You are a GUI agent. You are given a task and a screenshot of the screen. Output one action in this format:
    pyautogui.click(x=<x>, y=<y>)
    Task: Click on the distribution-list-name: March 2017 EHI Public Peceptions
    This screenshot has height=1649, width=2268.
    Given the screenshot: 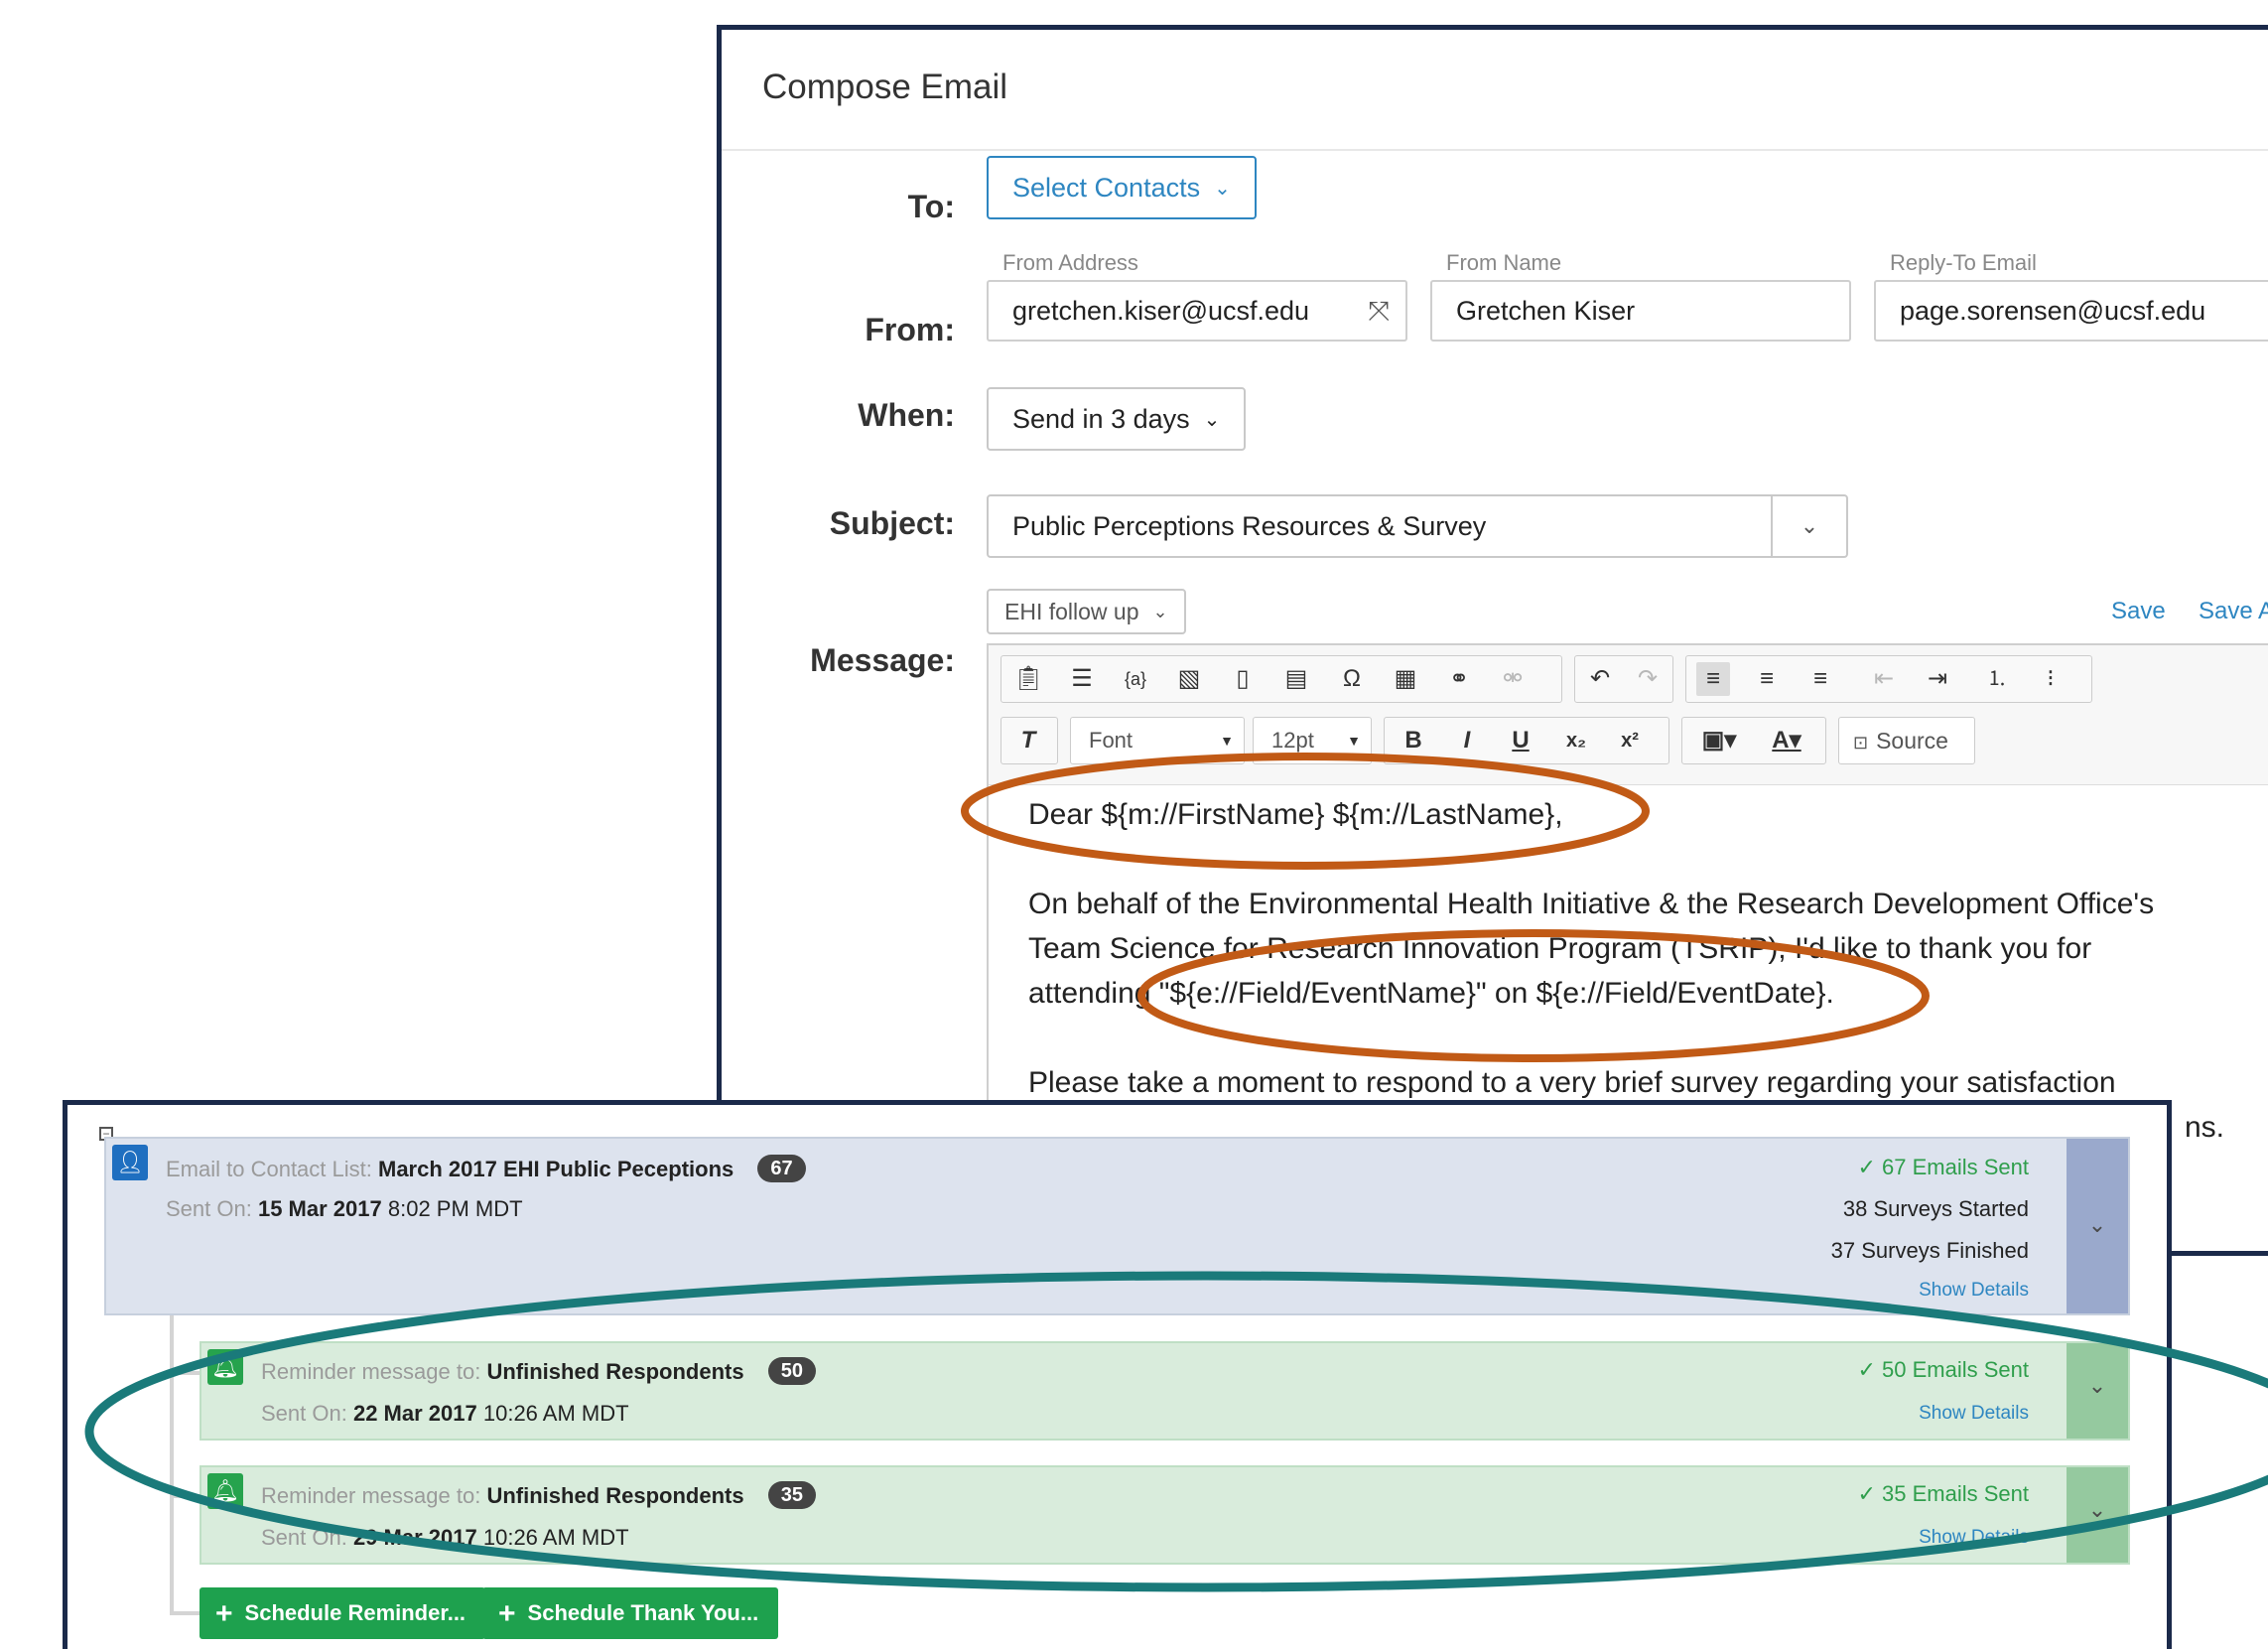 What is the action you would take?
    pyautogui.click(x=556, y=1169)
    